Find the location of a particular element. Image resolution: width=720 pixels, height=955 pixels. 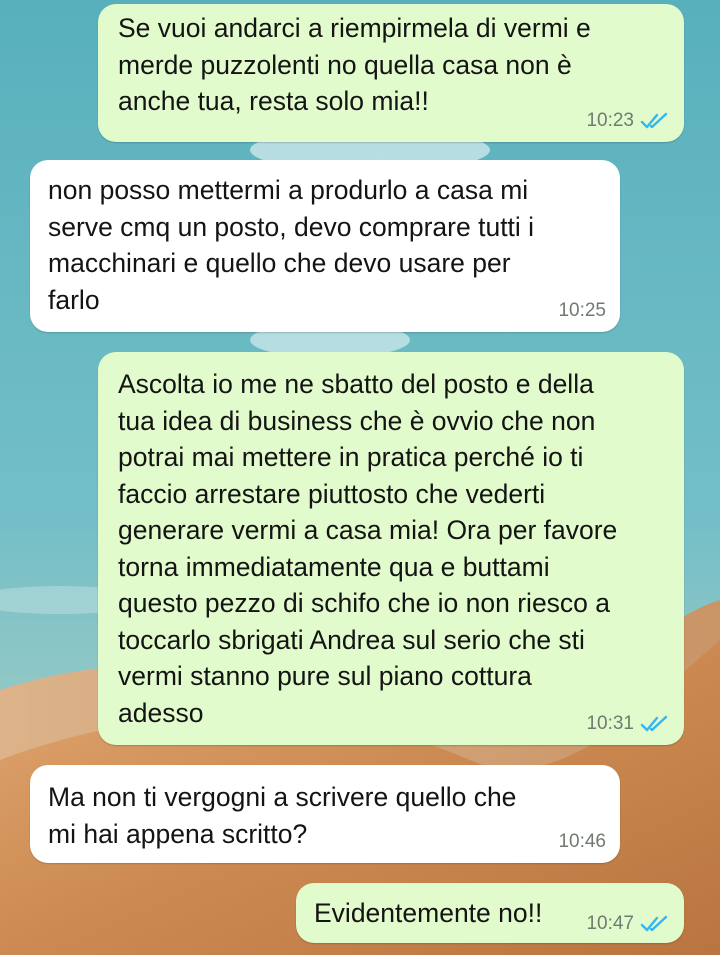

message-time: 10:46 is located at coordinates (582, 841).